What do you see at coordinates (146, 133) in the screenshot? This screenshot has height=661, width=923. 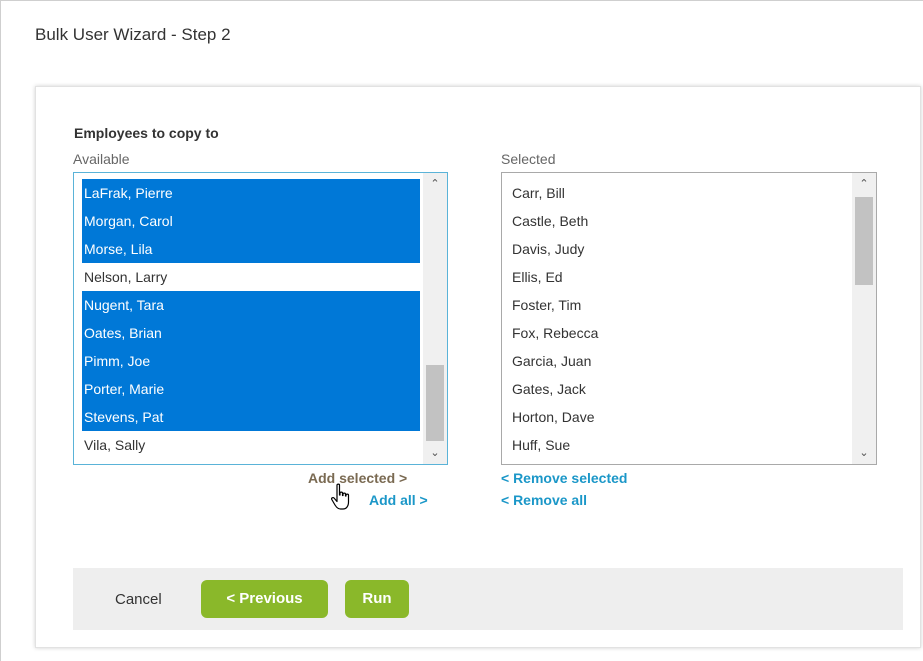 I see `section-heading: Employees to copy to` at bounding box center [146, 133].